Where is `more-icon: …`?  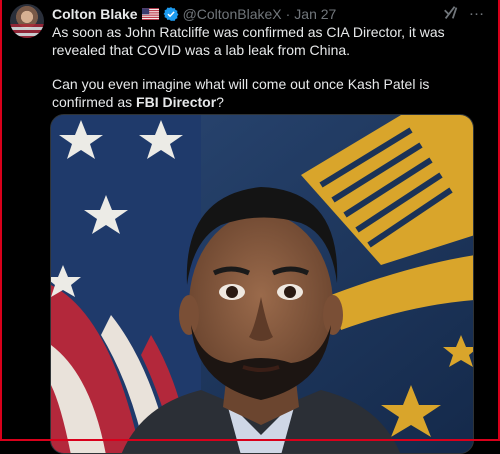
more-icon: … is located at coordinates (477, 12).